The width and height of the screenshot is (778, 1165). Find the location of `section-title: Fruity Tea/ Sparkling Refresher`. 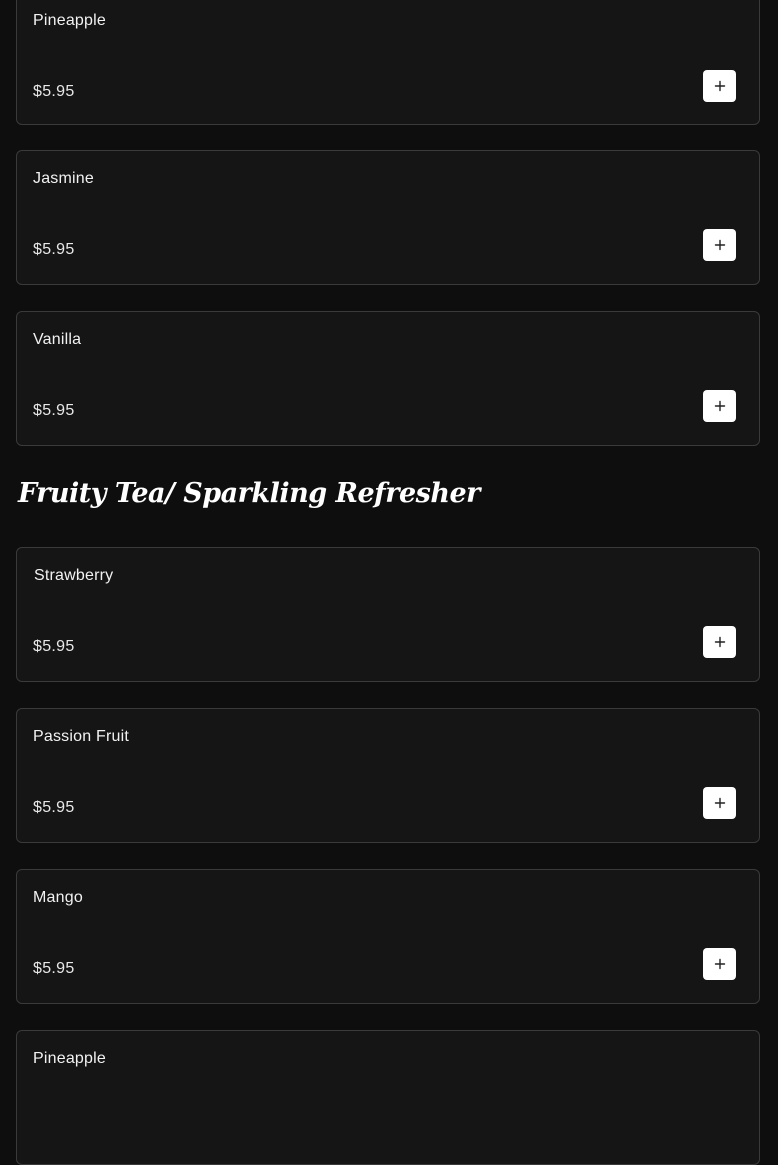

section-title: Fruity Tea/ Sparkling Refresher is located at coordinates (249, 493).